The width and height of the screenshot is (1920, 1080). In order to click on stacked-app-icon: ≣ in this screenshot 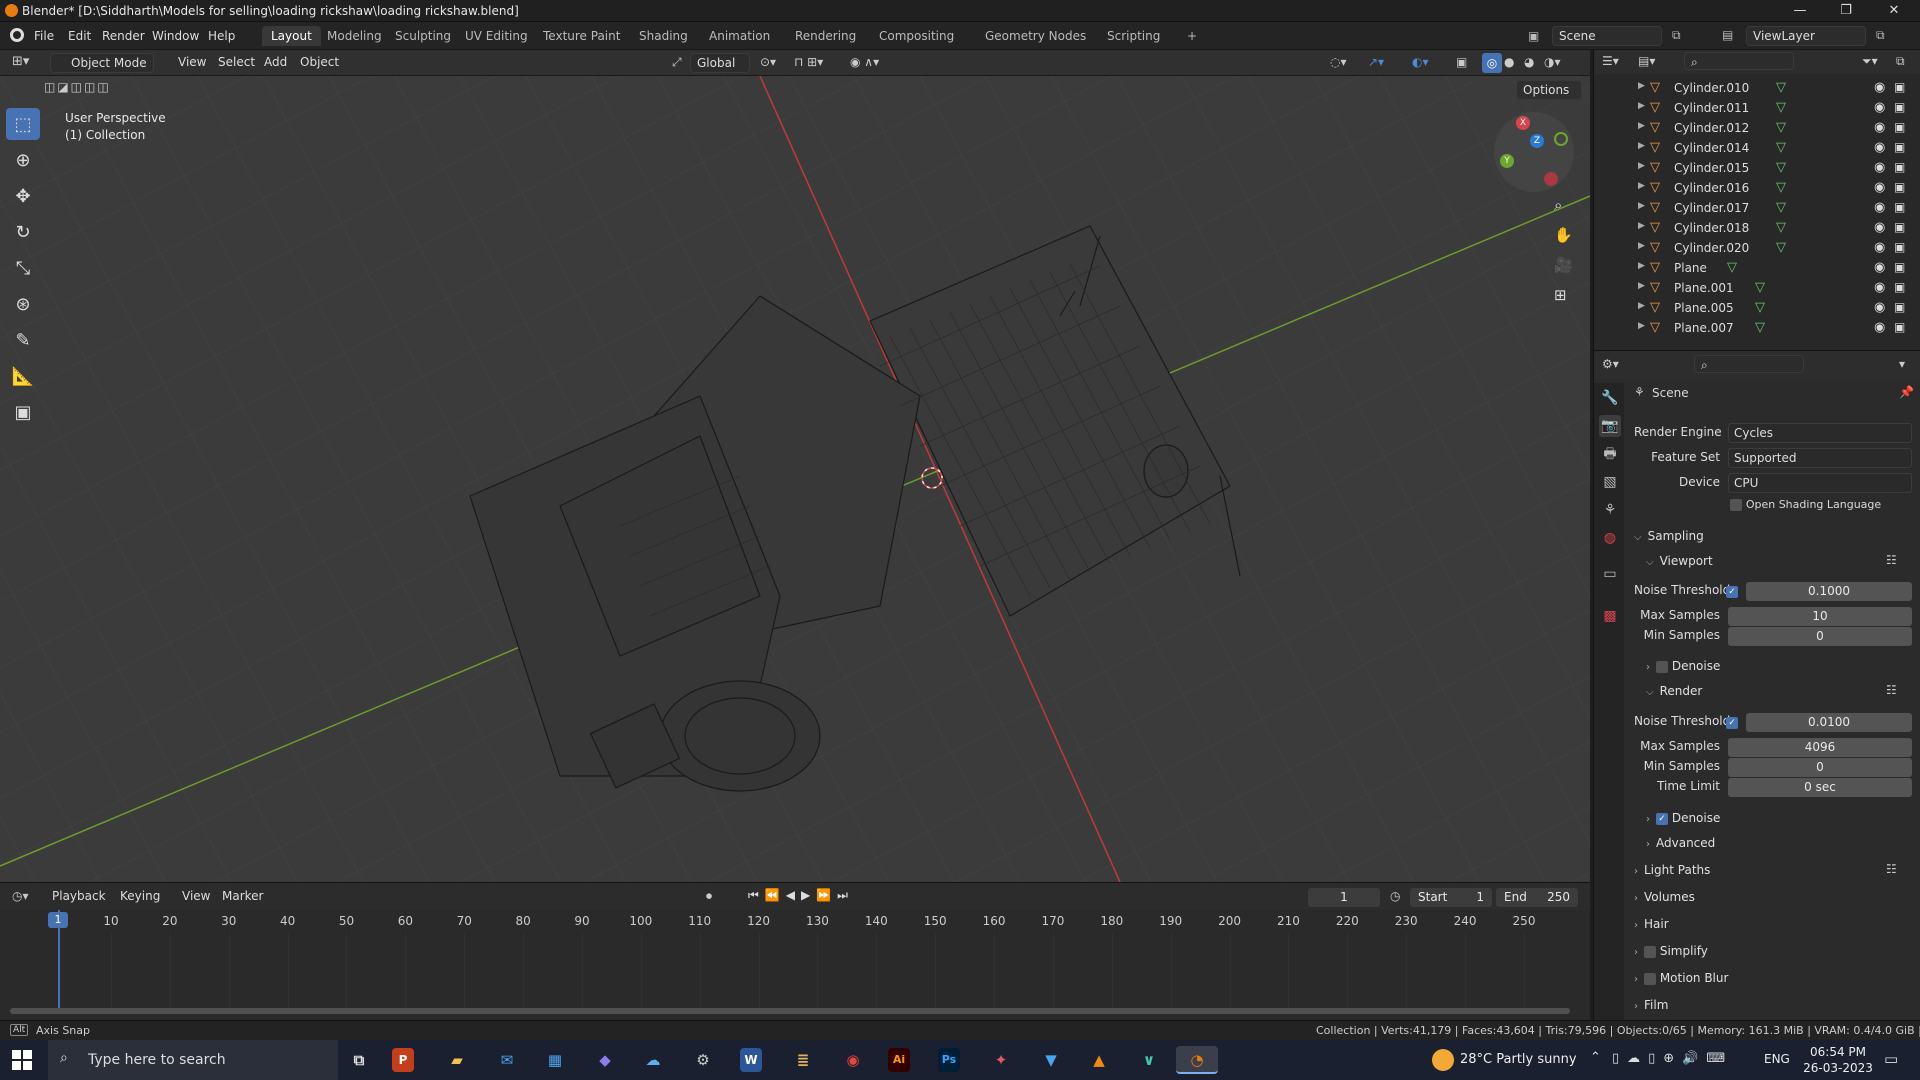, I will do `click(803, 1060)`.